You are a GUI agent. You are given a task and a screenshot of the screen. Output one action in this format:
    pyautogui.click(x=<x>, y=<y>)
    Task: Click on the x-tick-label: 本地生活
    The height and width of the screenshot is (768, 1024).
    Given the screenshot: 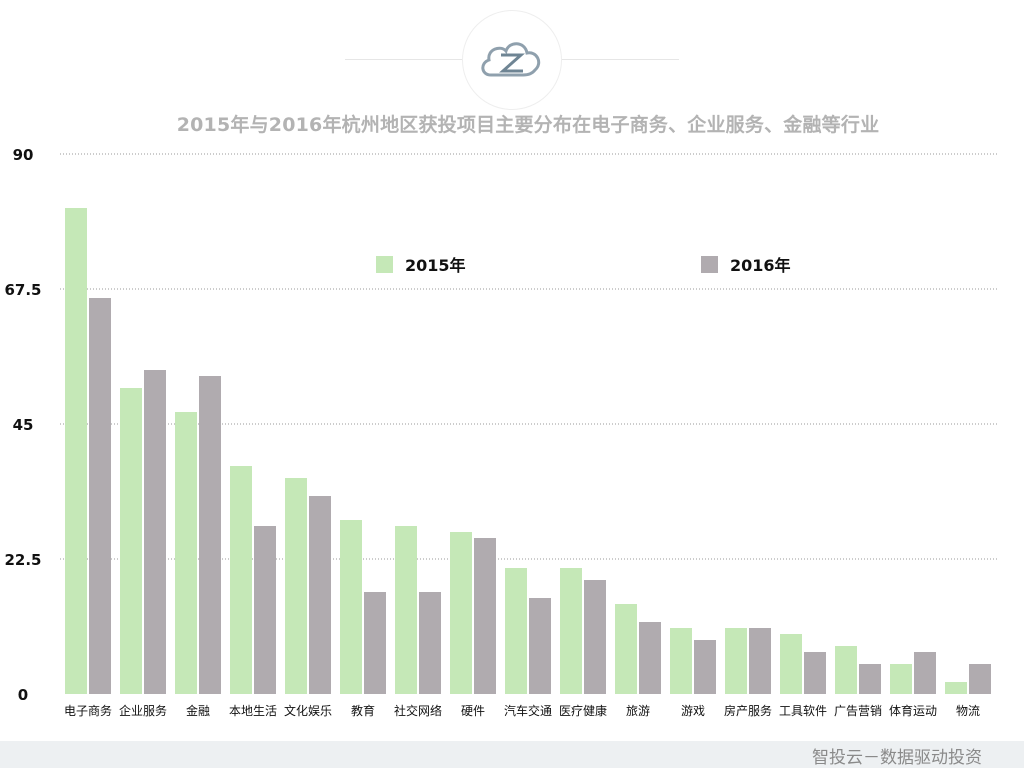 What is the action you would take?
    pyautogui.click(x=253, y=711)
    